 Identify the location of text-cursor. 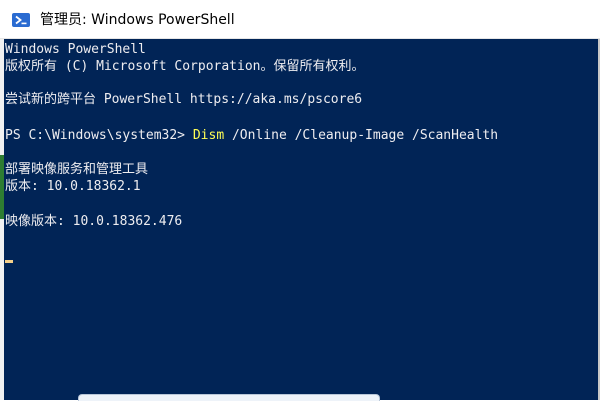
(9, 261).